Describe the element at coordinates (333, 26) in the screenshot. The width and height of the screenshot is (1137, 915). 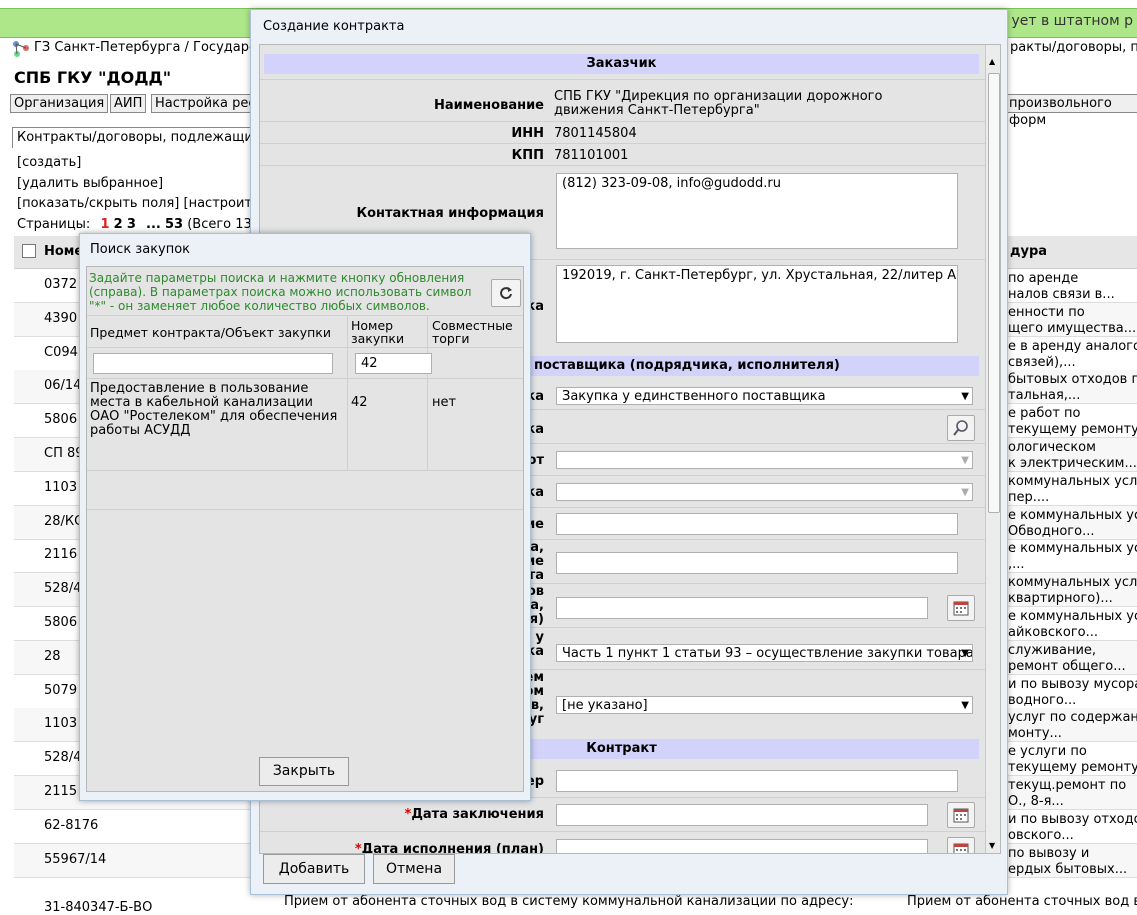
I see `dialog-title: Создание контракта` at that location.